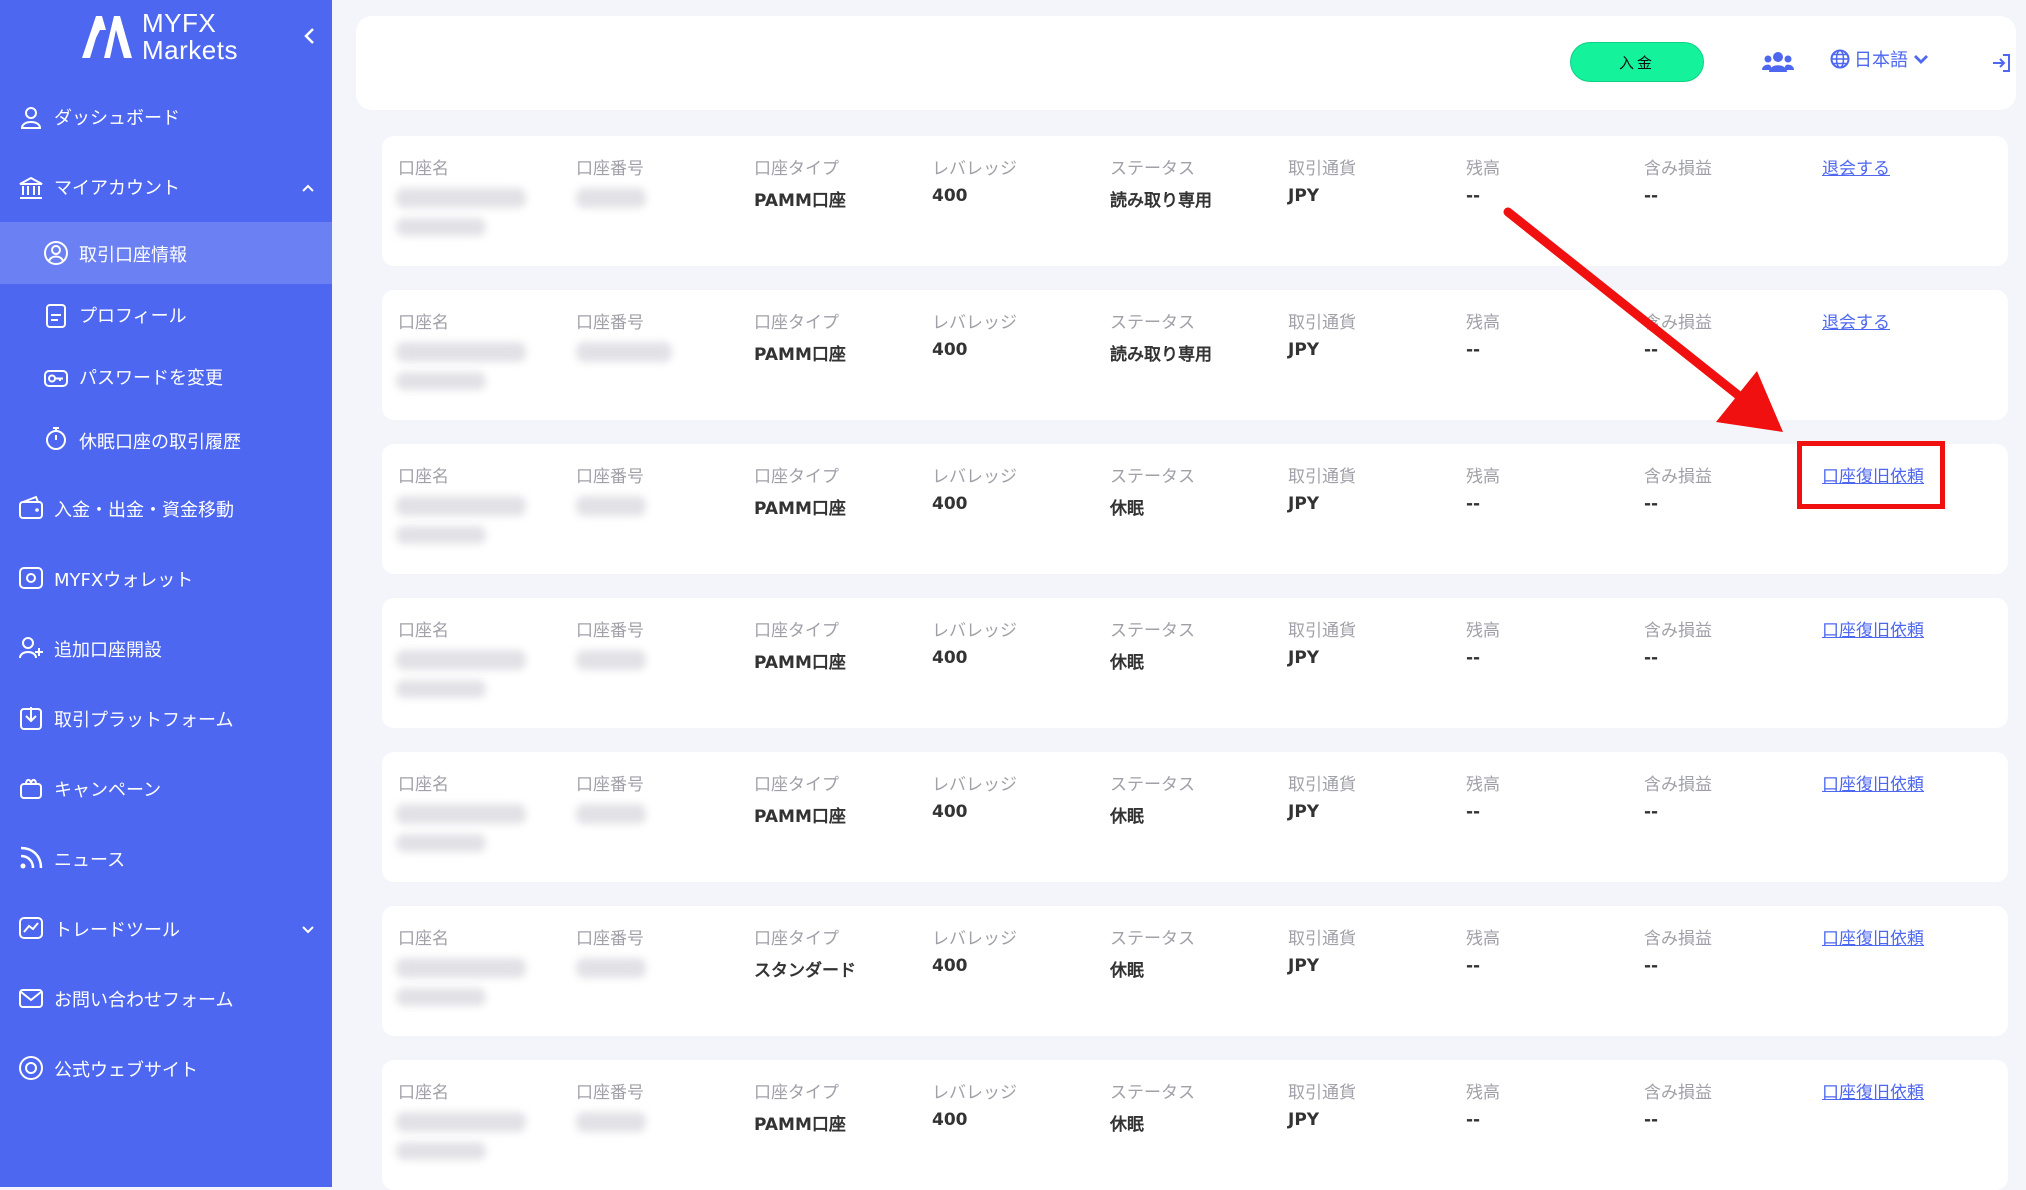  I want to click on column-header-leverage: レバレッジ, so click(974, 169).